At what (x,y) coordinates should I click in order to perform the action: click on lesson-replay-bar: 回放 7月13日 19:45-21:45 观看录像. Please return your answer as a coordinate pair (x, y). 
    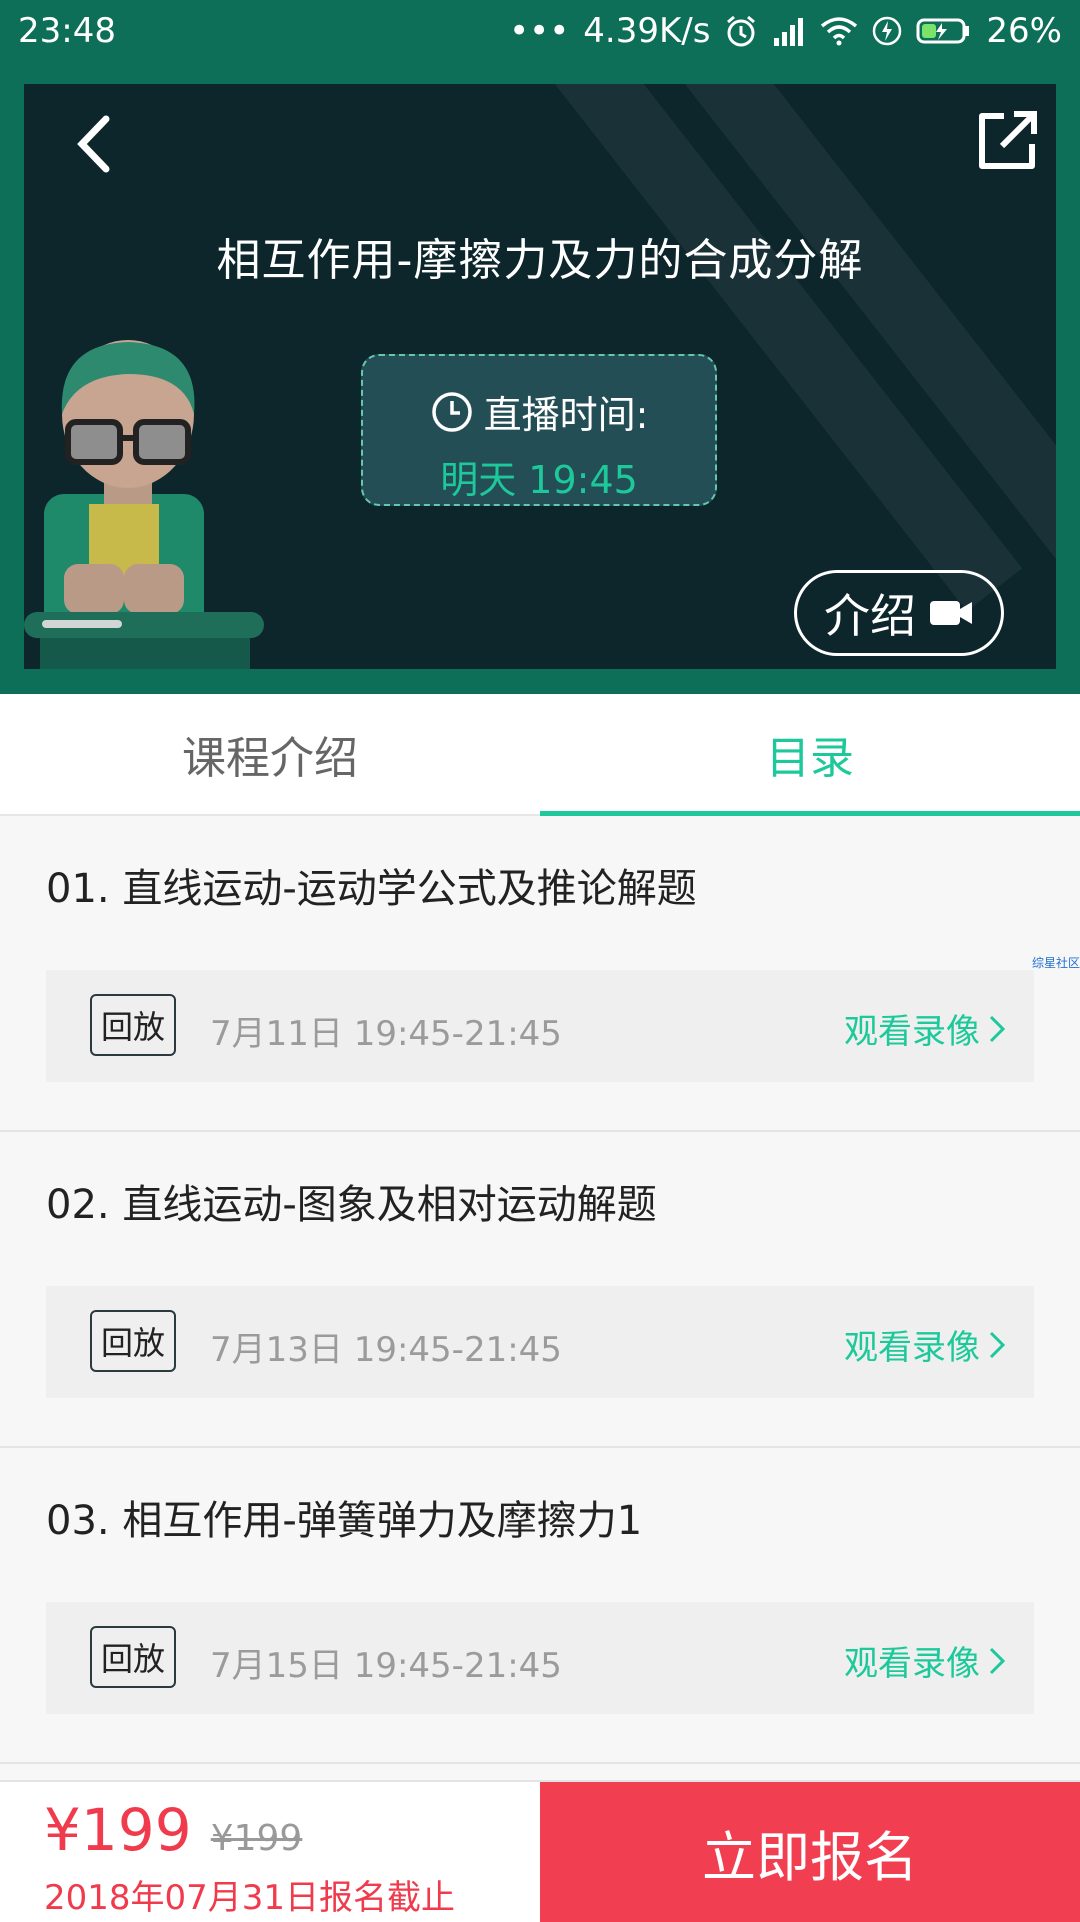
    Looking at the image, I should click on (540, 1342).